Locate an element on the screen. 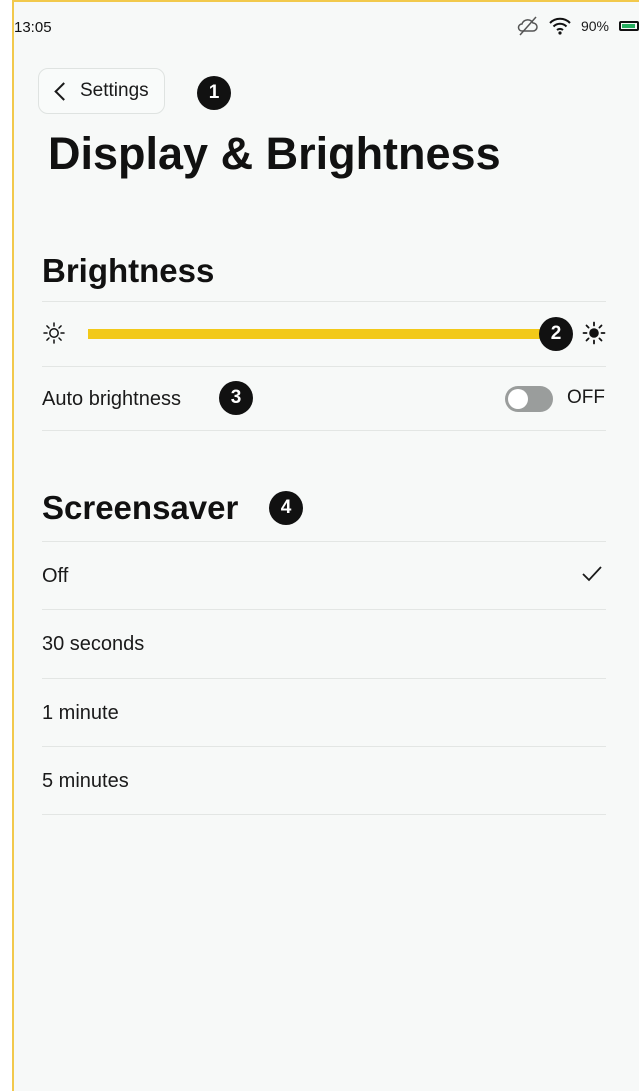  auto-brightness-label: Auto brightness is located at coordinates (111, 399).